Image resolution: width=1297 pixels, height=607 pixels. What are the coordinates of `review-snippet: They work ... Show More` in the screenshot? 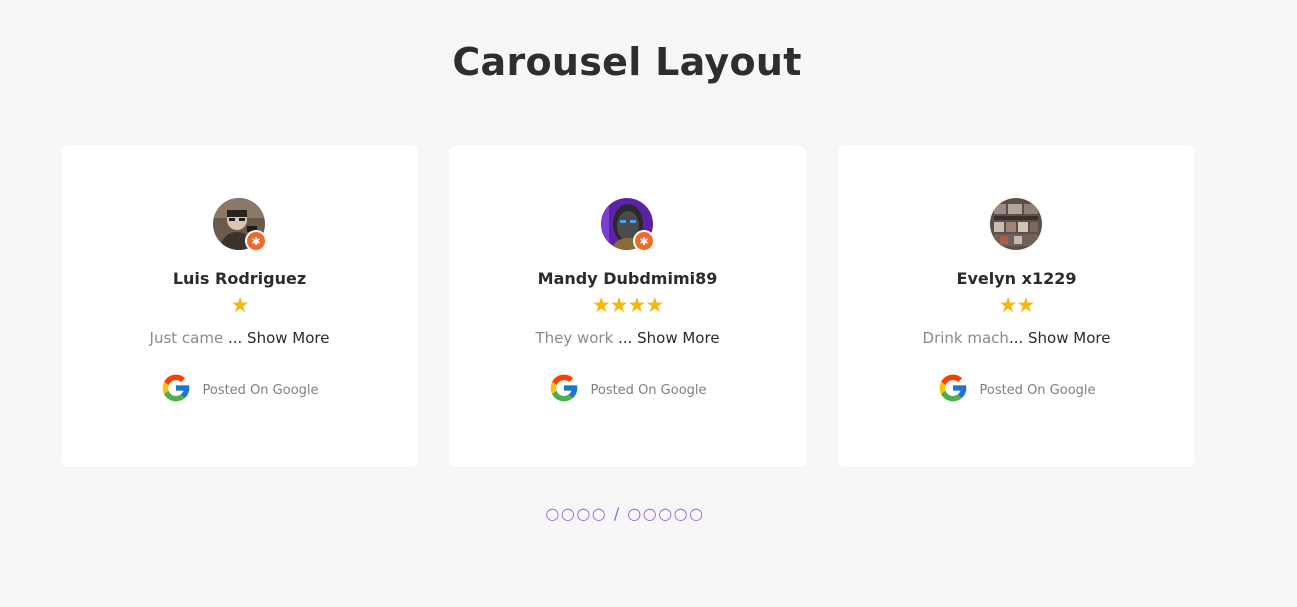 It's located at (627, 338).